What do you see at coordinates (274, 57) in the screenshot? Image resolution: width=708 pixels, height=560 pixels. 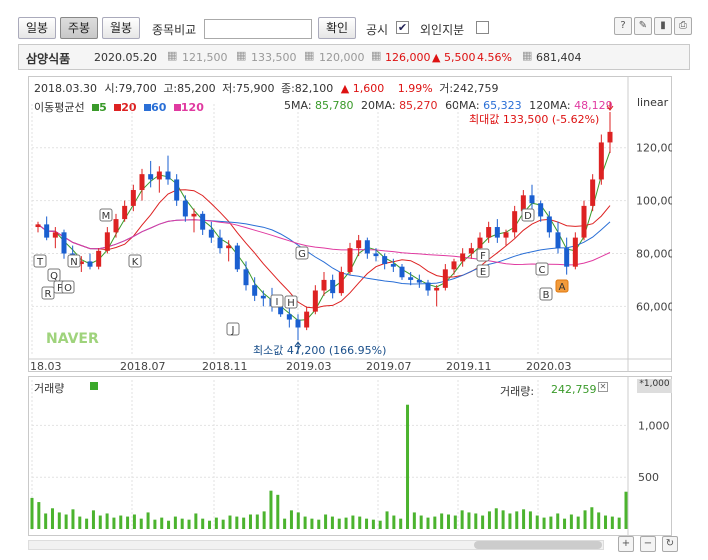 I see `open-value: 133,500` at bounding box center [274, 57].